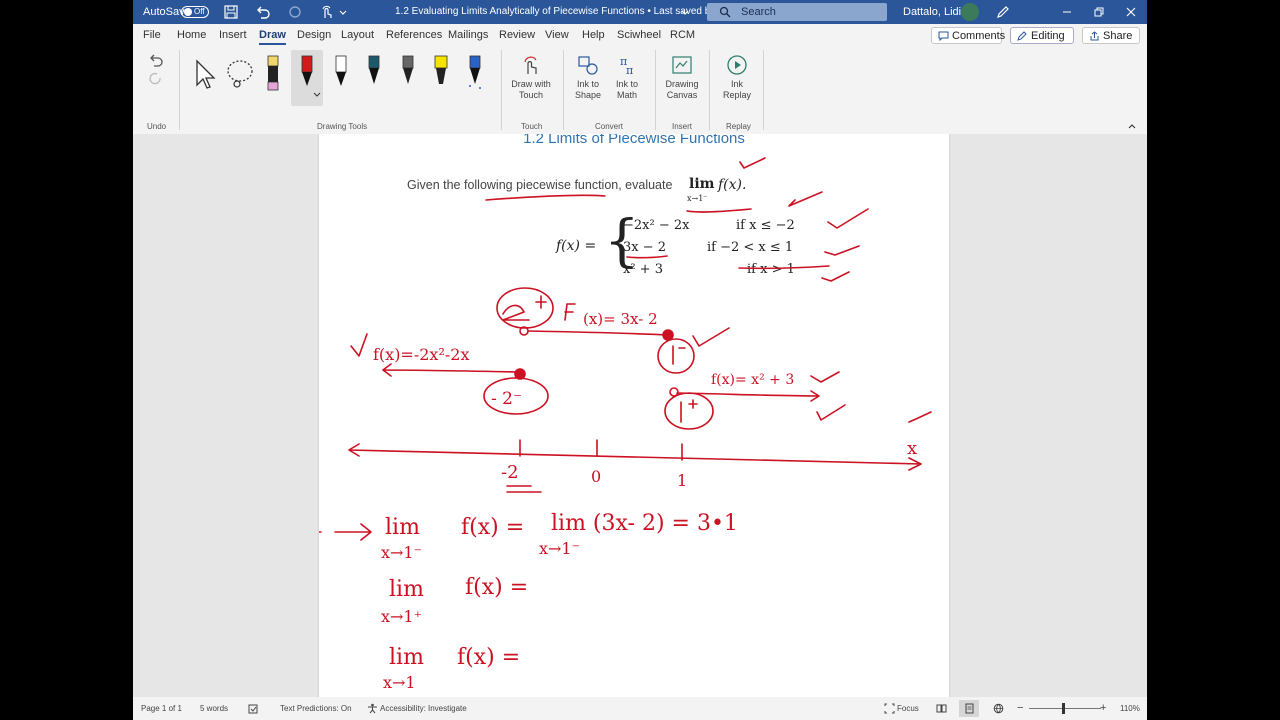 The image size is (1280, 720). What do you see at coordinates (506, 399) in the screenshot?
I see `svg-text: - 2⁻` at bounding box center [506, 399].